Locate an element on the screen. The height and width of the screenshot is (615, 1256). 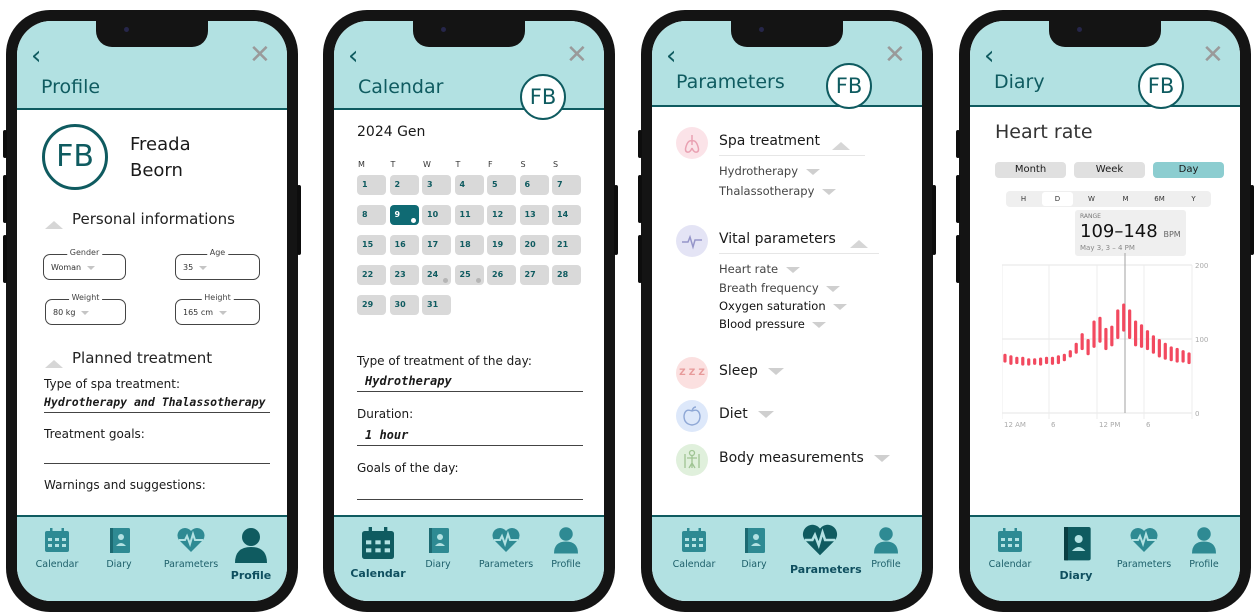
range-tab: D is located at coordinates (1057, 199).